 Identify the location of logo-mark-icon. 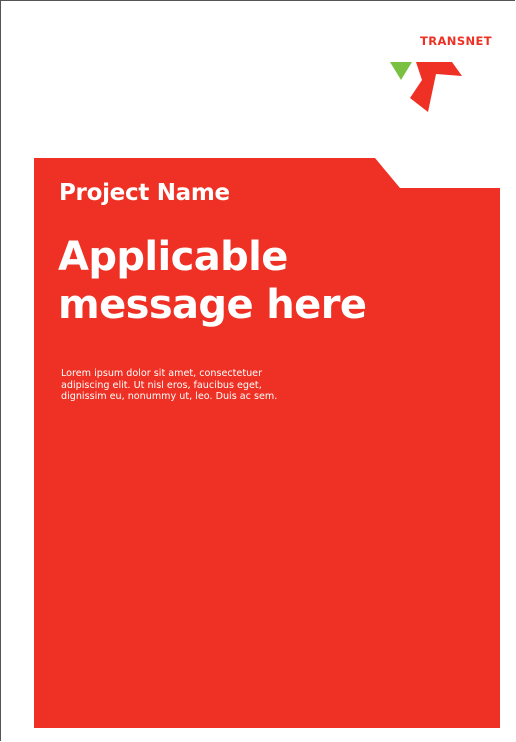
(426, 87).